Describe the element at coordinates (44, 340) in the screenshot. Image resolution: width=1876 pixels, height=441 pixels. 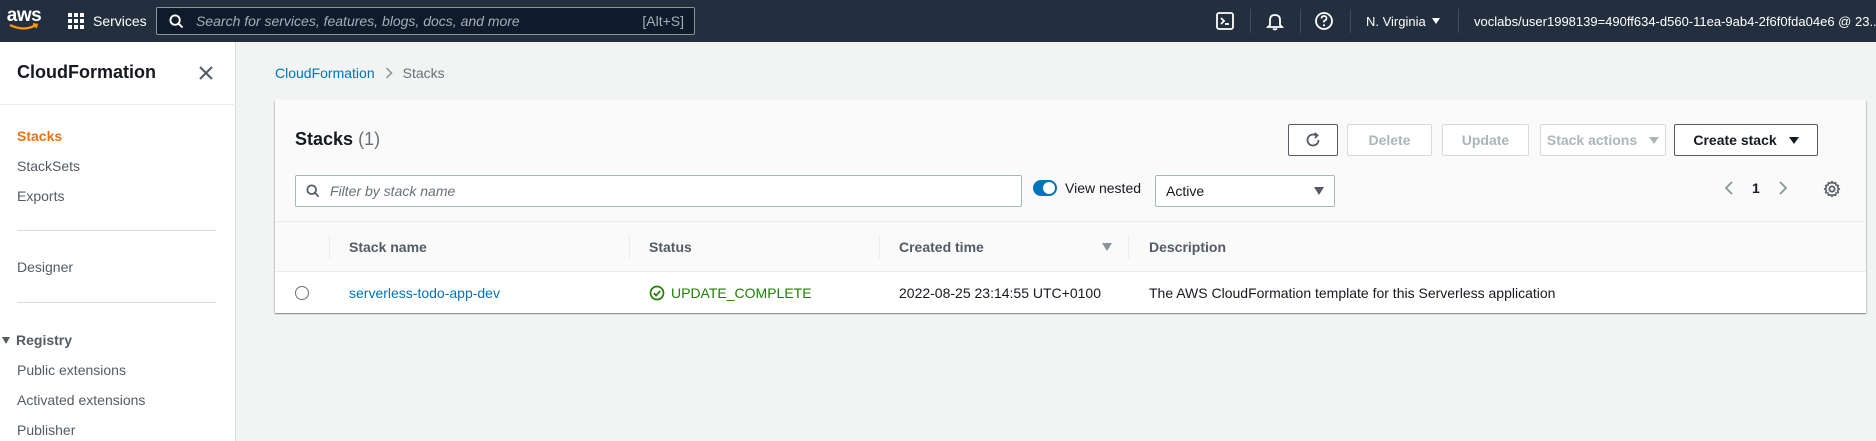
I see `registry-label: Registry` at that location.